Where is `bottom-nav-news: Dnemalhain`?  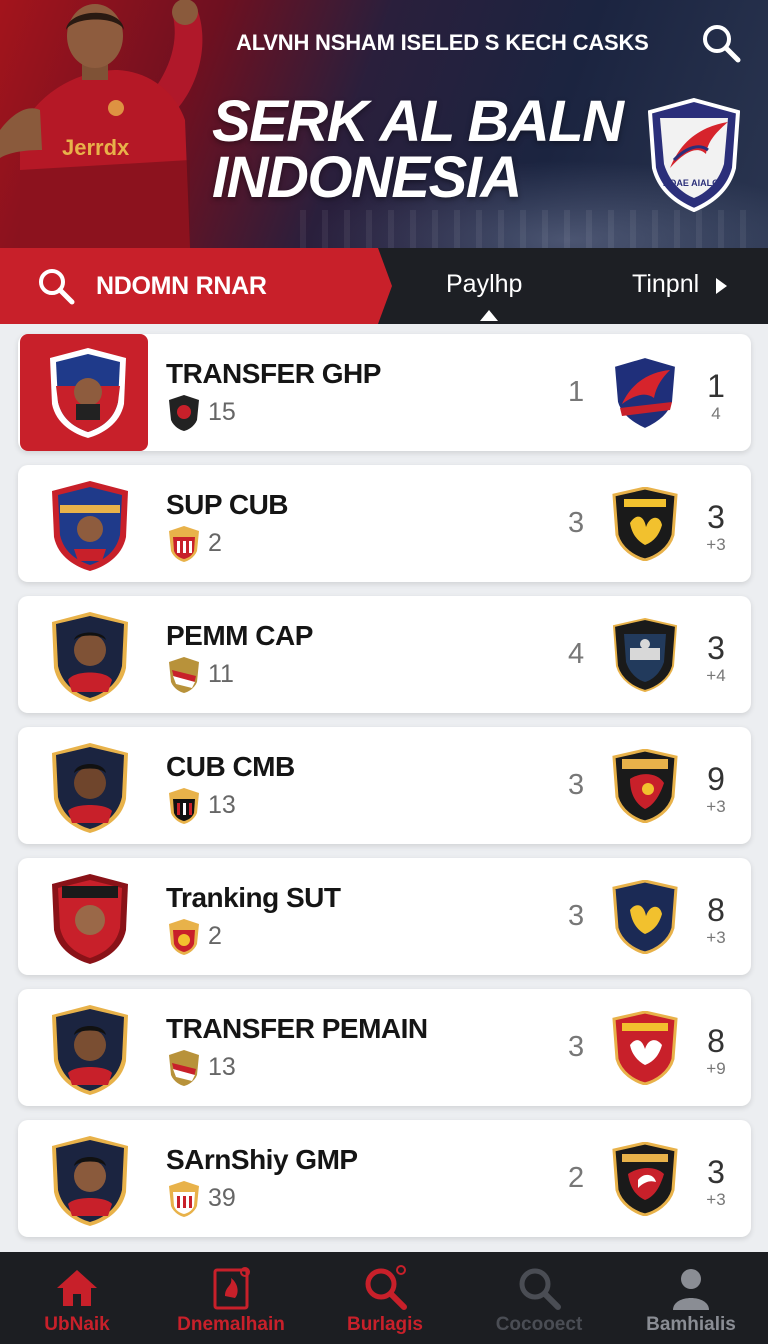 bottom-nav-news: Dnemalhain is located at coordinates (231, 1298).